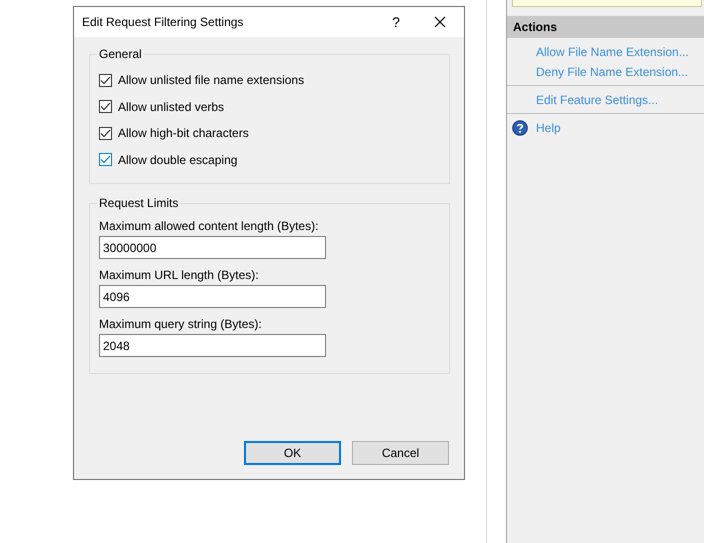  Describe the element at coordinates (212, 247) in the screenshot. I see `input-field: 30000000` at that location.